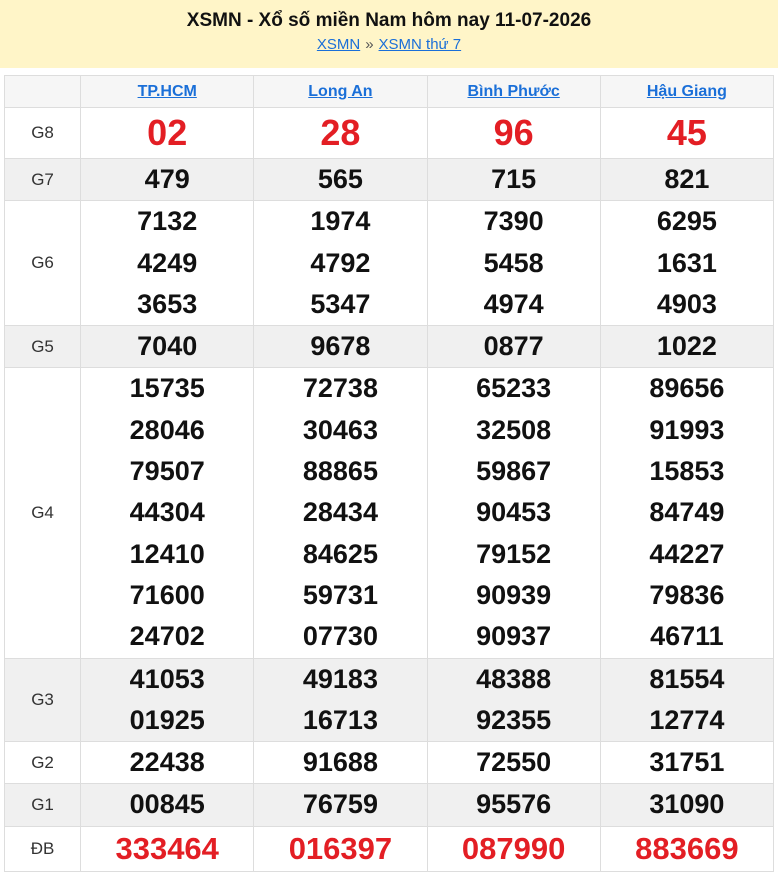 The width and height of the screenshot is (778, 877). Describe the element at coordinates (687, 553) in the screenshot. I see `prize-number: 44227` at that location.